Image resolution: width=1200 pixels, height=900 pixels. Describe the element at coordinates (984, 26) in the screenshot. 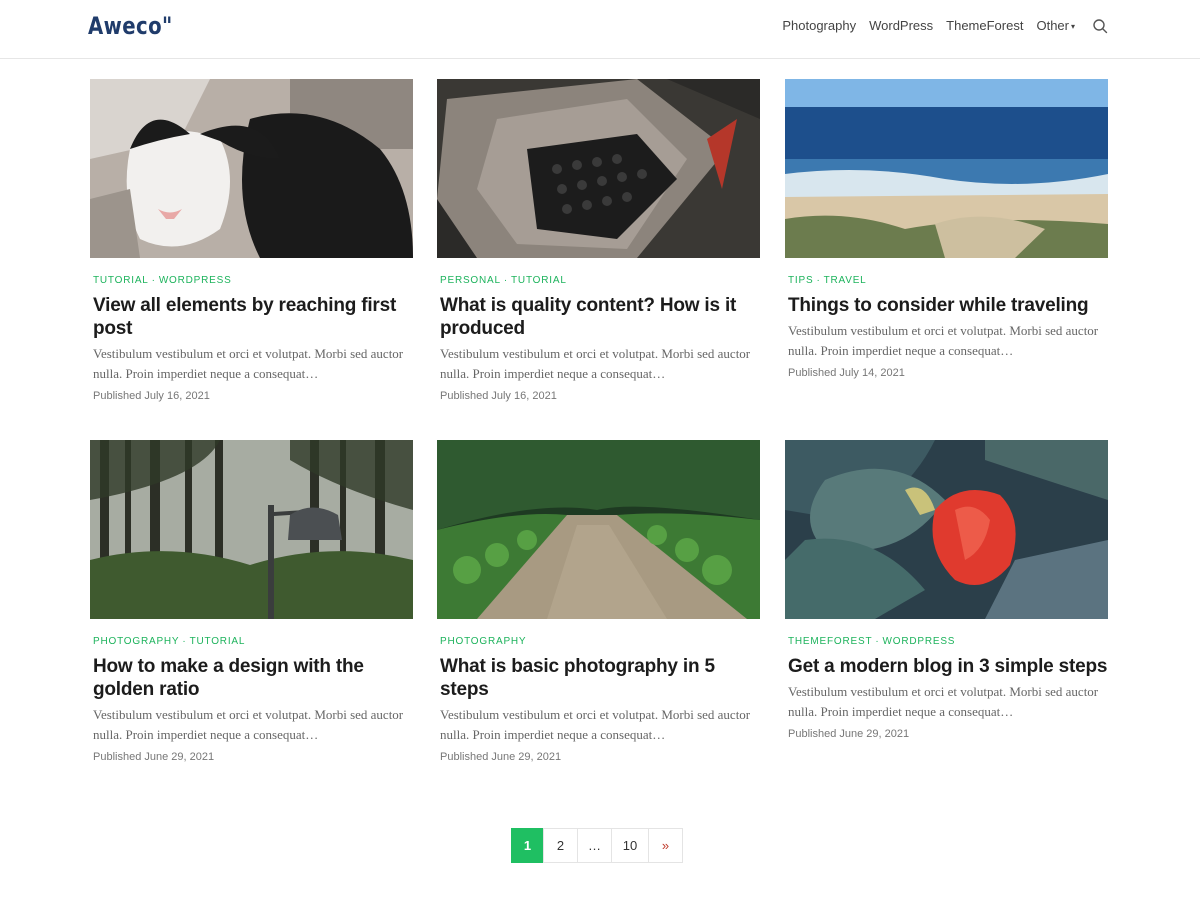

I see `nav-item-themeforest: ThemeForest` at that location.